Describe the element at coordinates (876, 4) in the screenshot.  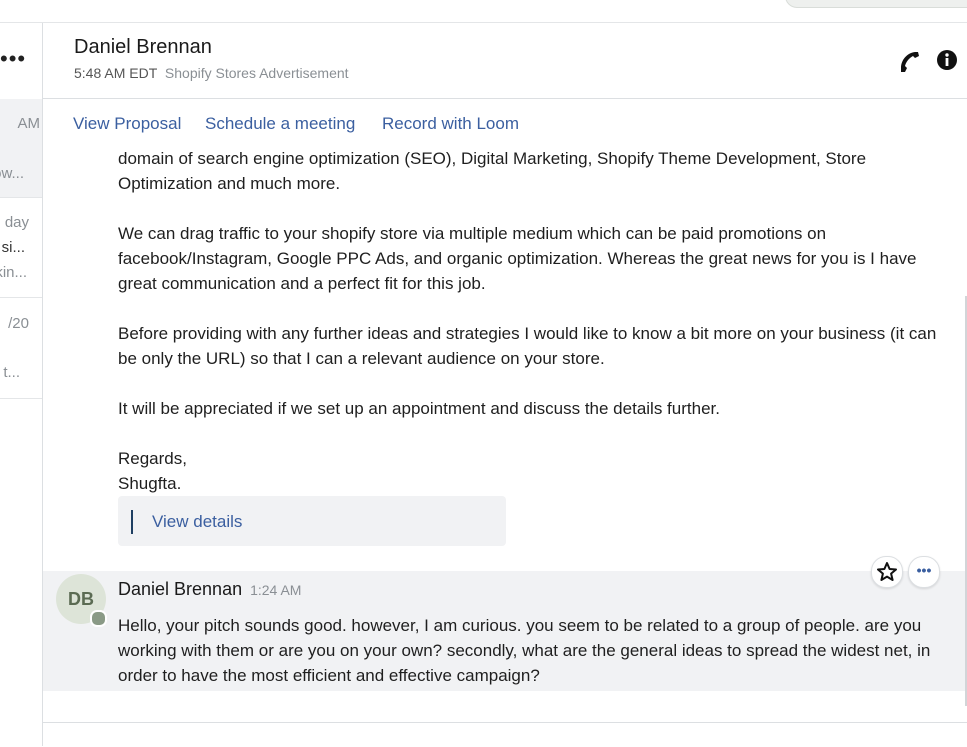
I see `top-search-pill` at that location.